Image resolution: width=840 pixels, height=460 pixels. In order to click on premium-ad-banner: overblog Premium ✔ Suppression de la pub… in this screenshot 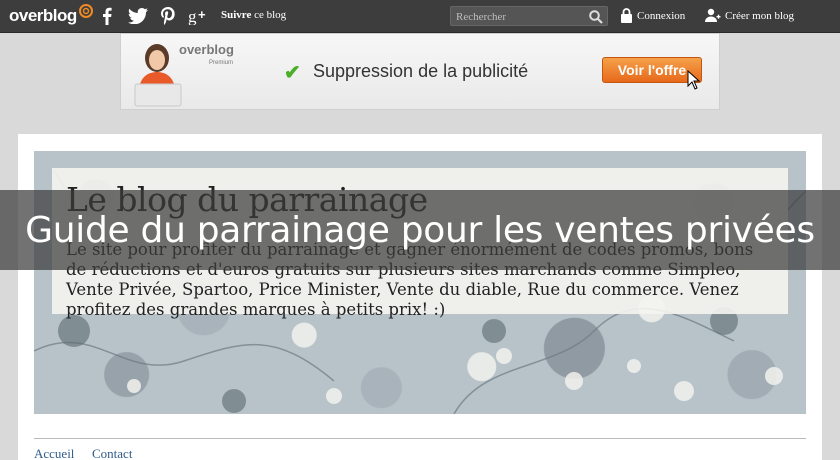, I will do `click(420, 71)`.